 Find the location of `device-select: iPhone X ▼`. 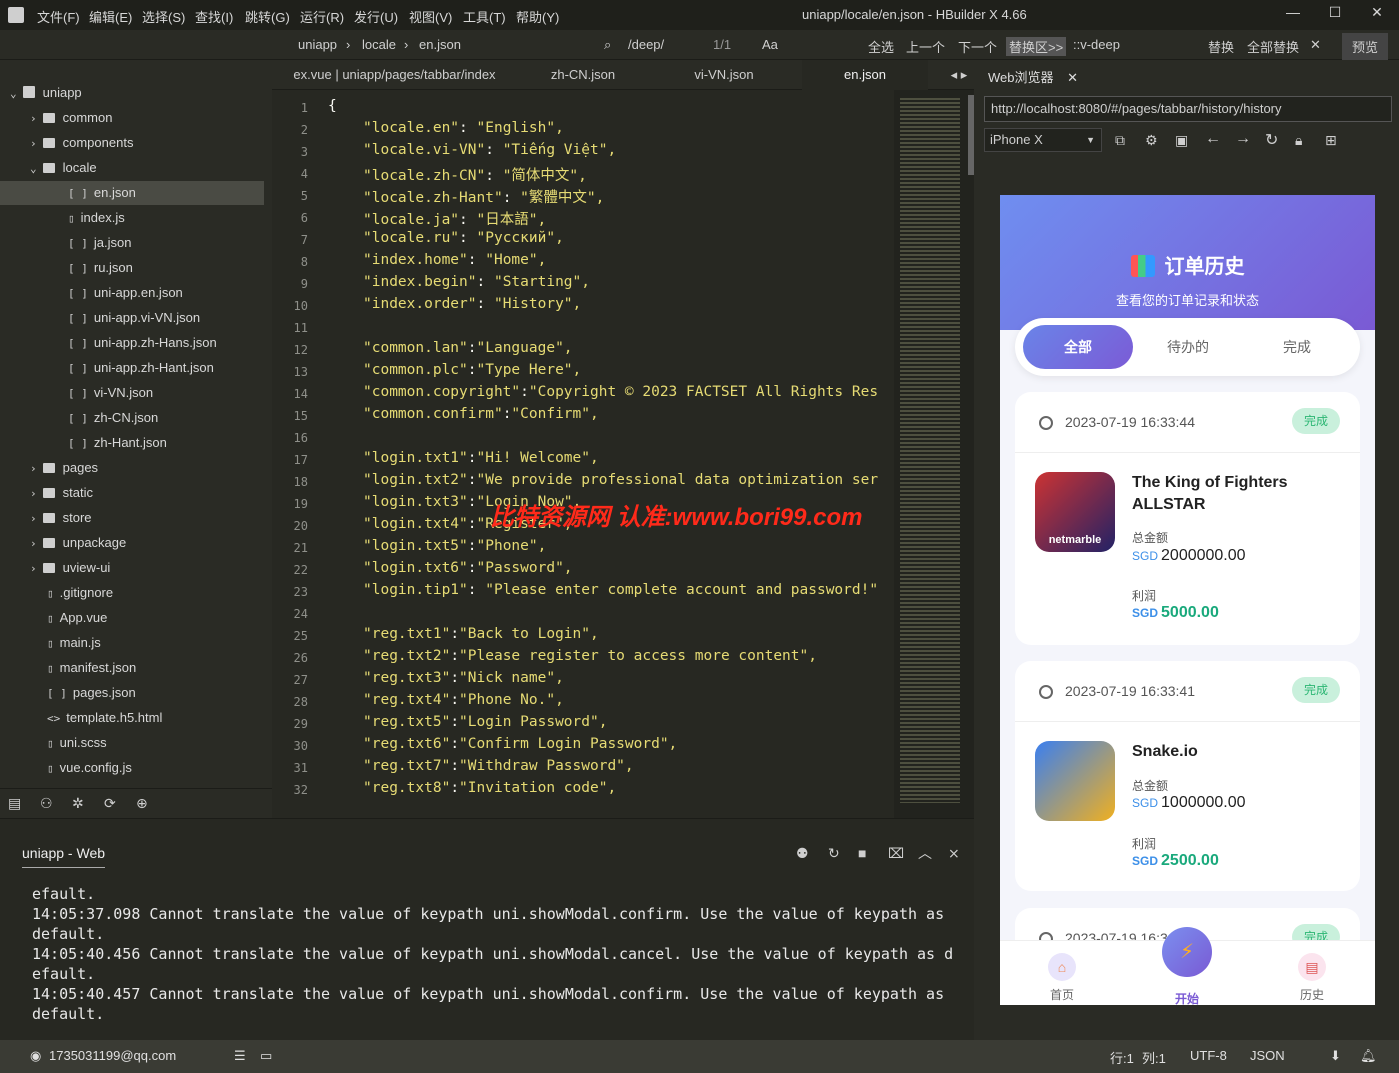

device-select: iPhone X ▼ is located at coordinates (1043, 140).